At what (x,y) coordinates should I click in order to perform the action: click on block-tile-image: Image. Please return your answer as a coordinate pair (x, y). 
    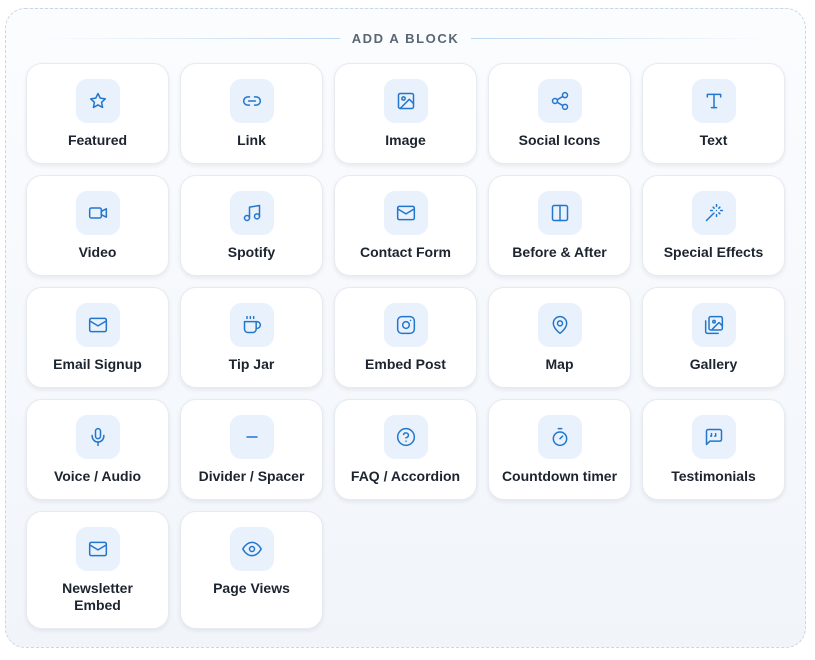
    Looking at the image, I should click on (405, 113).